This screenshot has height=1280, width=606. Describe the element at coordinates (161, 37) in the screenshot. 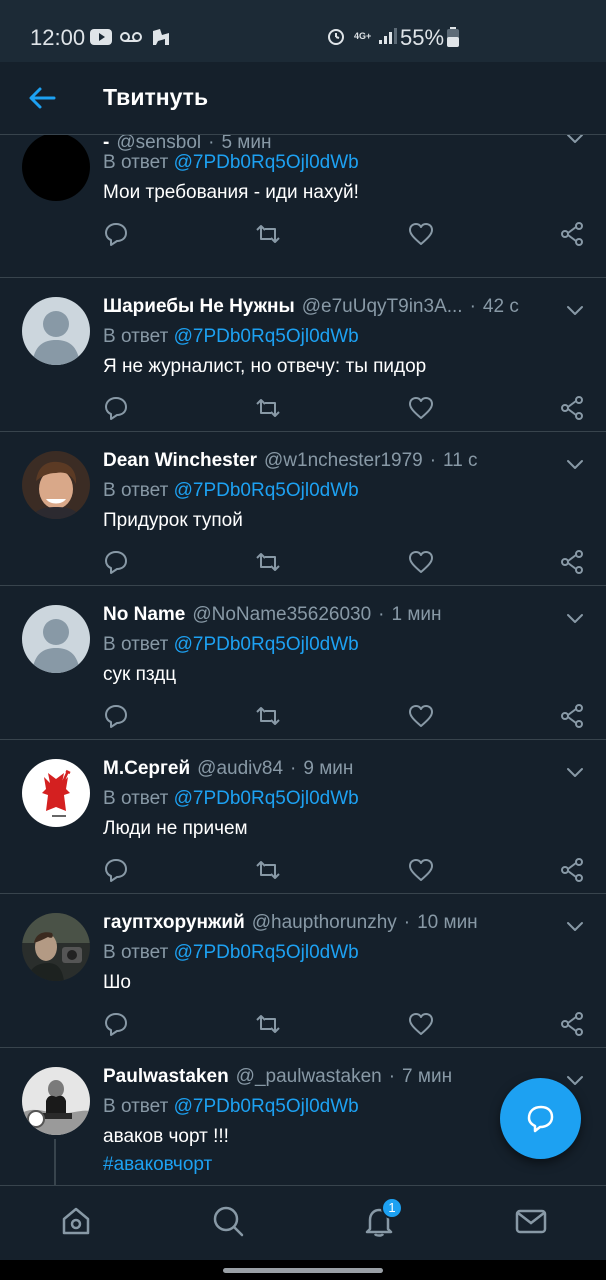

I see `wifi-calling-icon` at that location.